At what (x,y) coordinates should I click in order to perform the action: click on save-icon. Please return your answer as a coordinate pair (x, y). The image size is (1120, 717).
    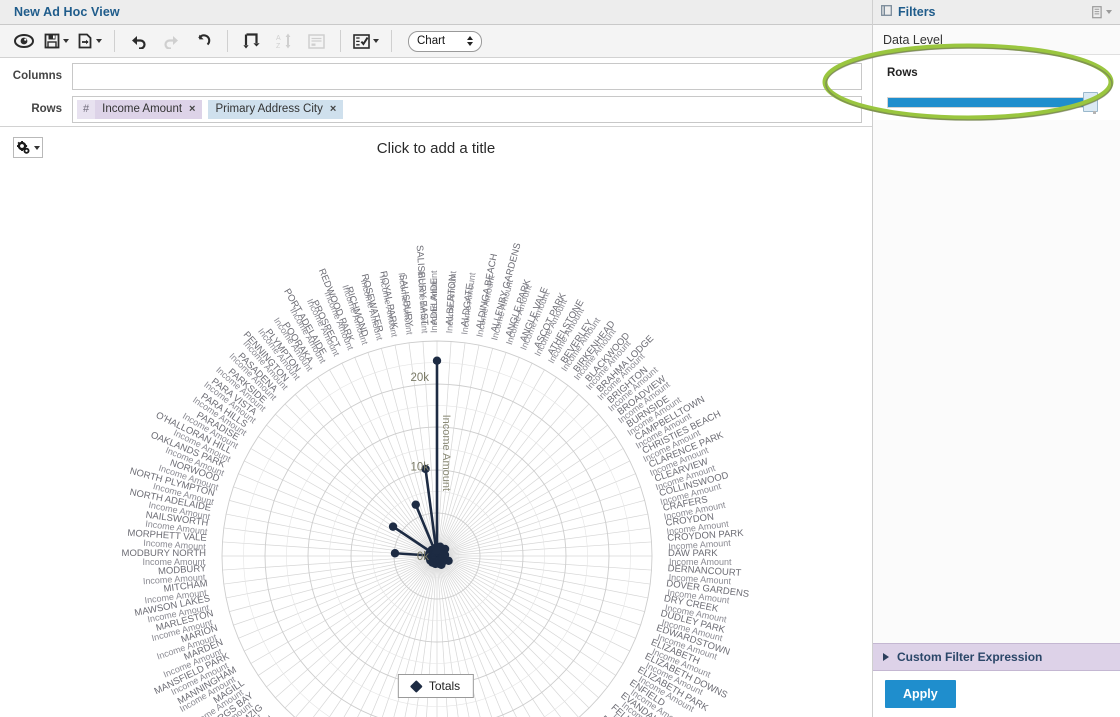
    Looking at the image, I should click on (56, 41).